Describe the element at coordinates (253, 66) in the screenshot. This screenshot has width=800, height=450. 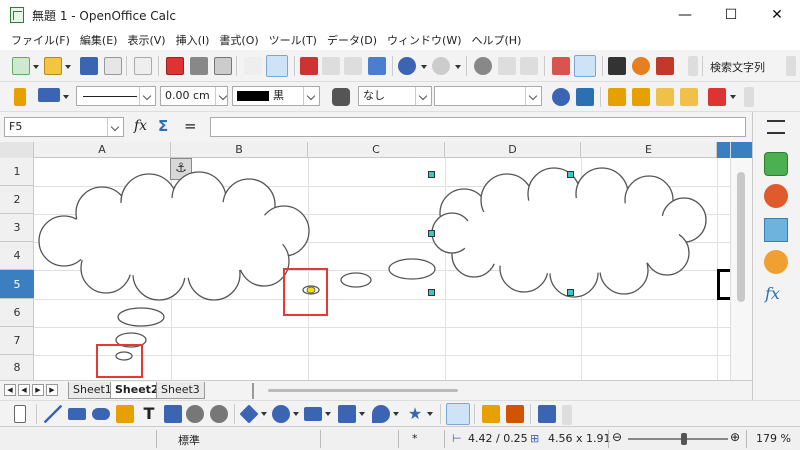
I see `spellcheck-icon` at that location.